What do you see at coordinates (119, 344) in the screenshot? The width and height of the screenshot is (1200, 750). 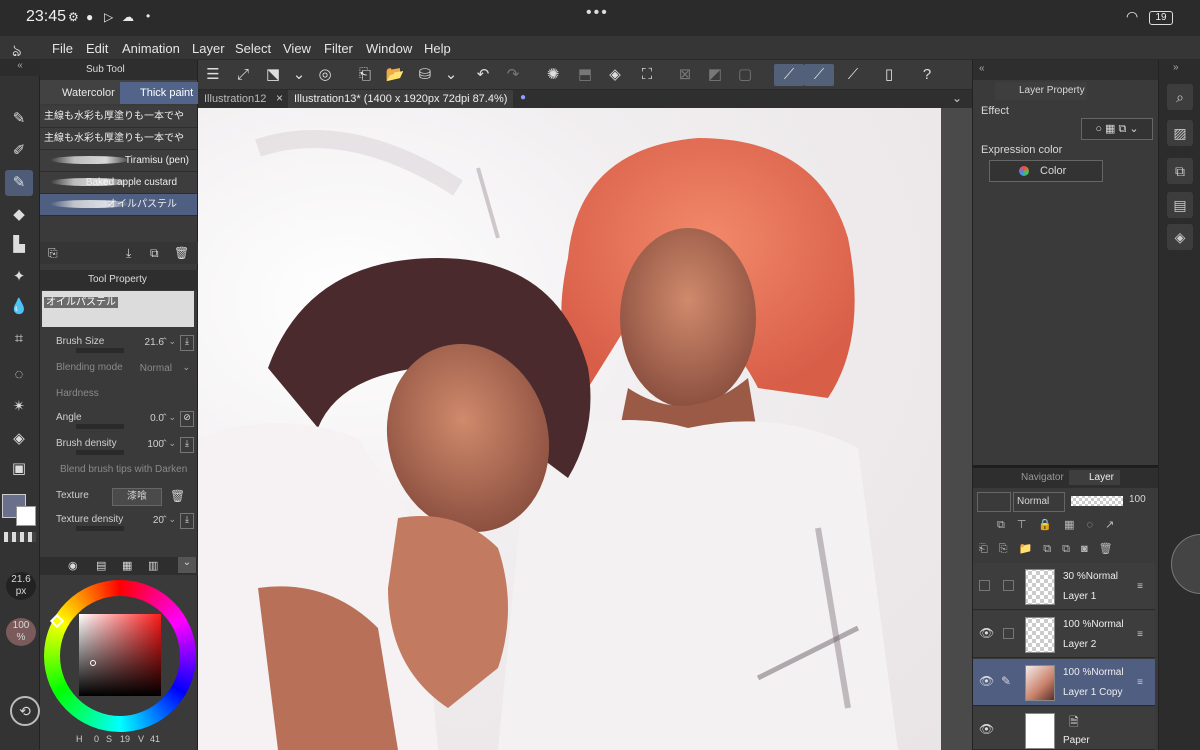 I see `brush-size-row: Brush Size 21.6 ⌃⌄ ⤓` at bounding box center [119, 344].